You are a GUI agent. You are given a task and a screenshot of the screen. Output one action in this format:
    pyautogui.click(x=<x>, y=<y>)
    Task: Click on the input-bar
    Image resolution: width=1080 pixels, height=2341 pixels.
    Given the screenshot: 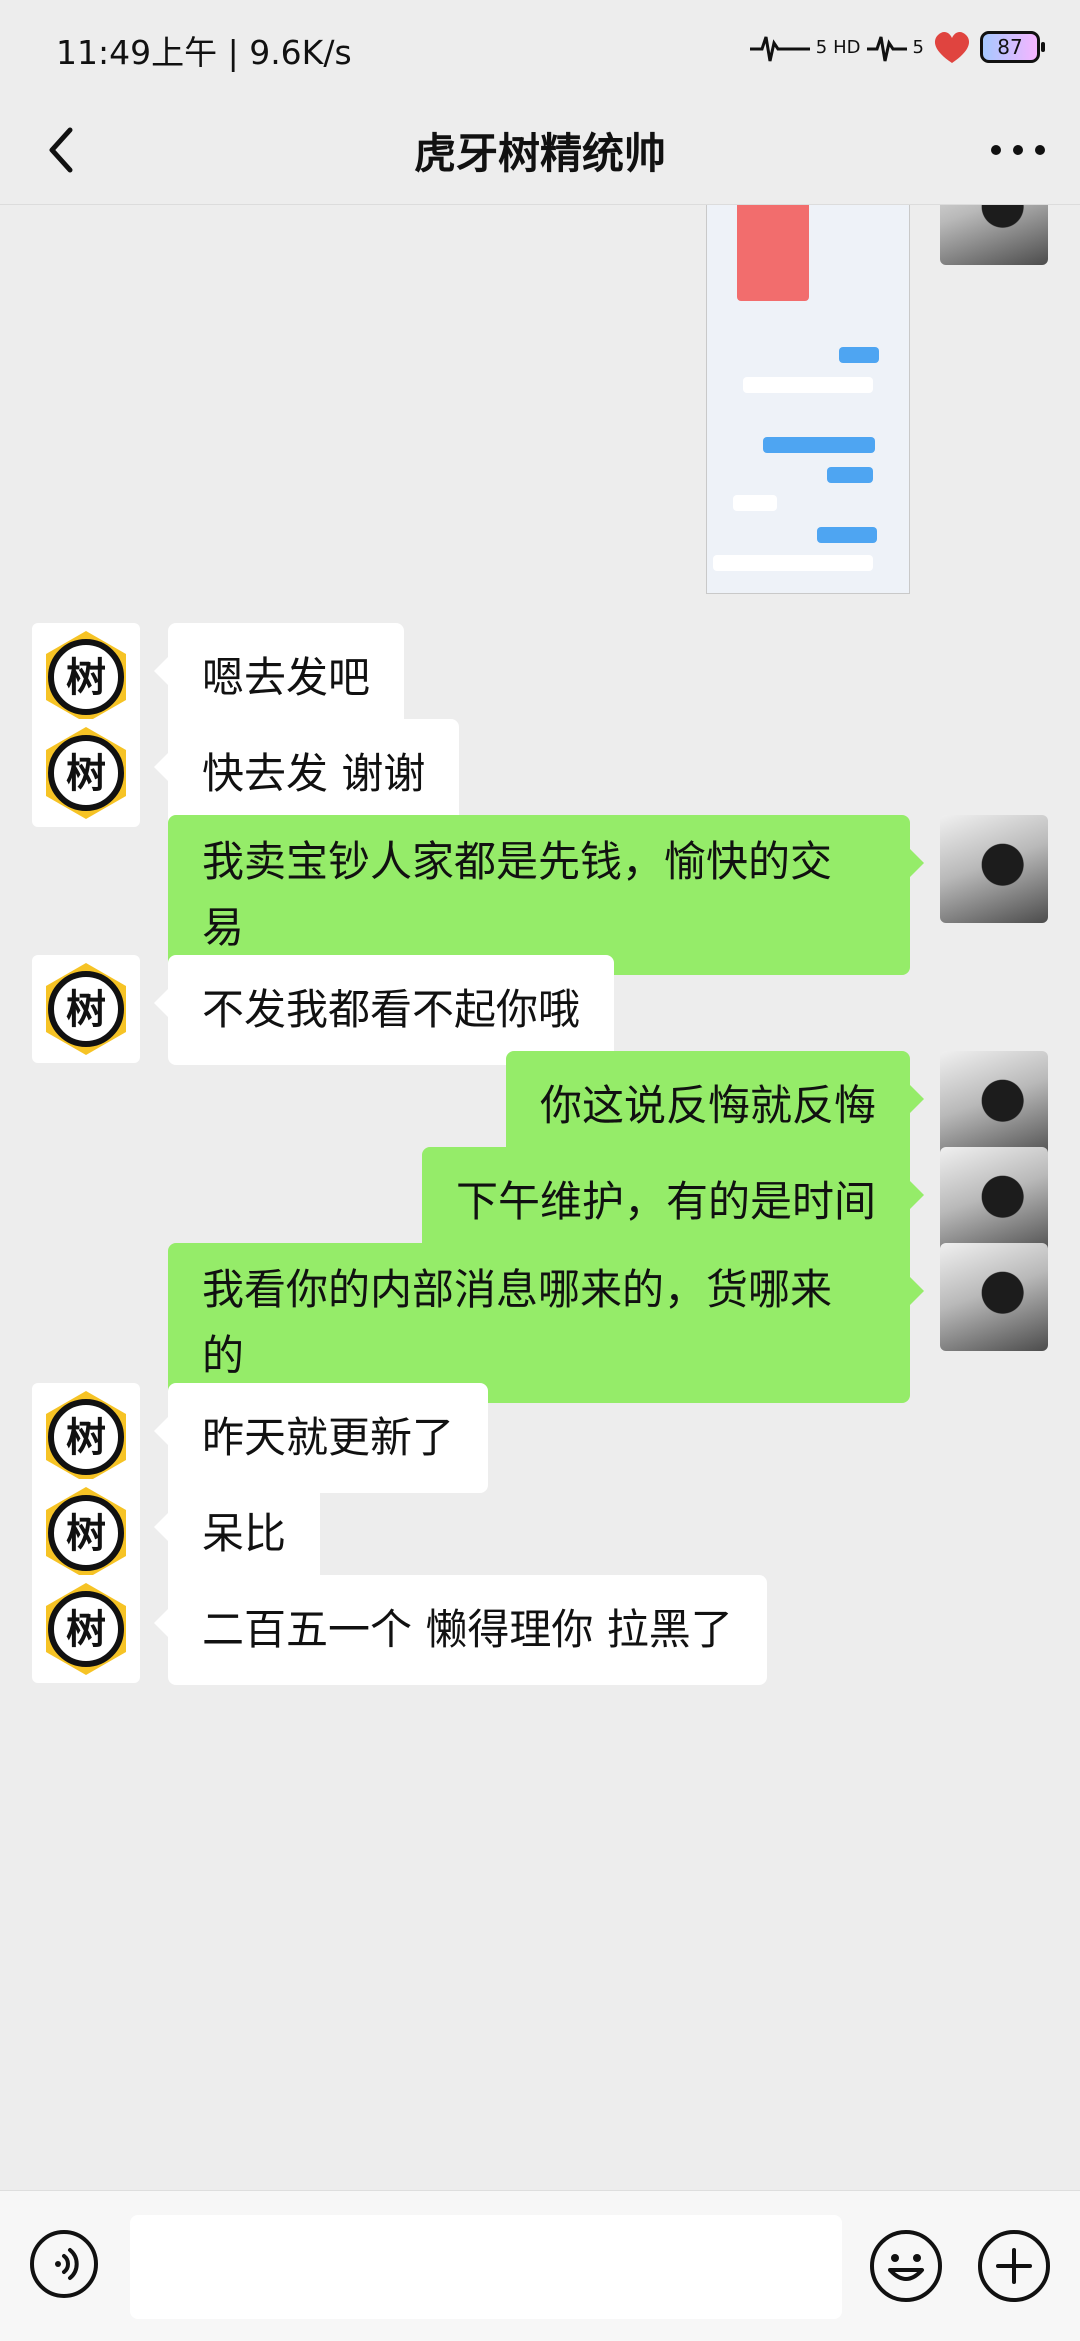 What is the action you would take?
    pyautogui.click(x=540, y=2265)
    